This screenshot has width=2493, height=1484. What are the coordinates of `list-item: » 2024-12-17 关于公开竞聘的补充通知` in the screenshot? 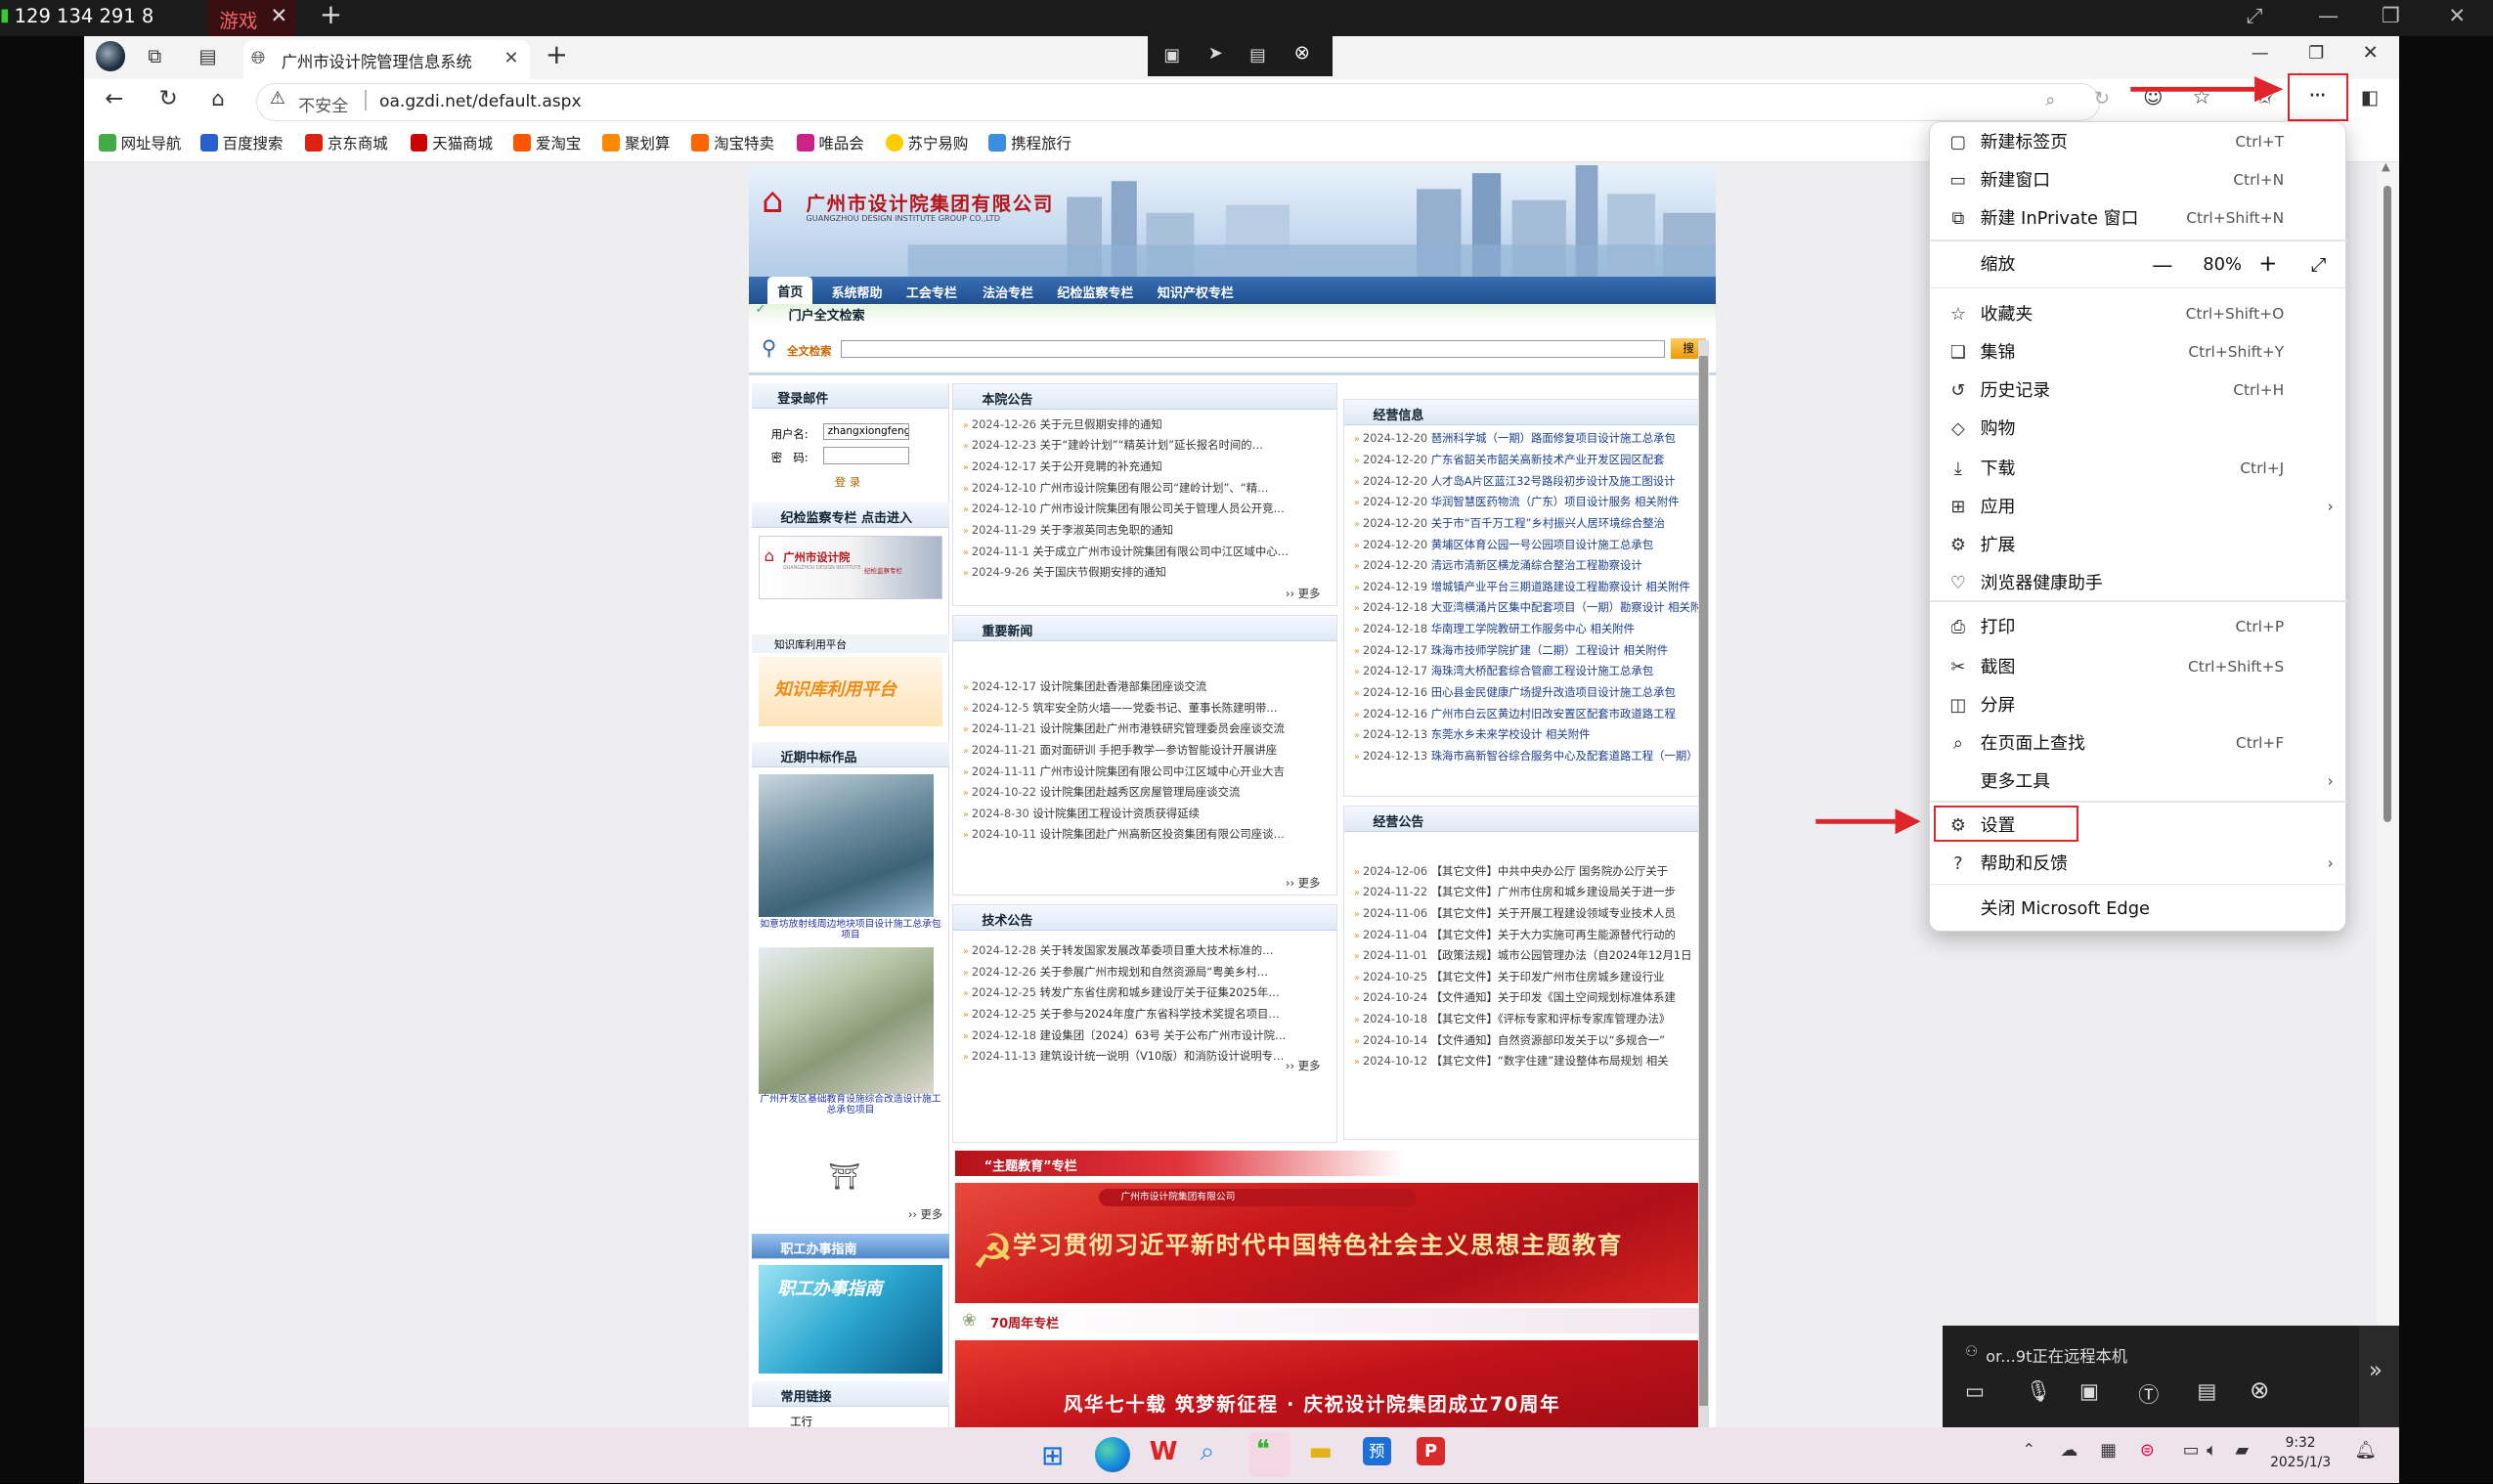 It's located at (1149, 467).